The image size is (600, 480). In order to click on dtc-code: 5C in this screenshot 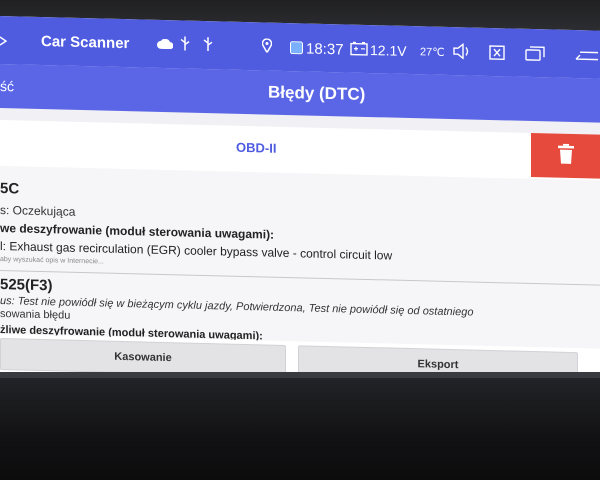, I will do `click(10, 189)`.